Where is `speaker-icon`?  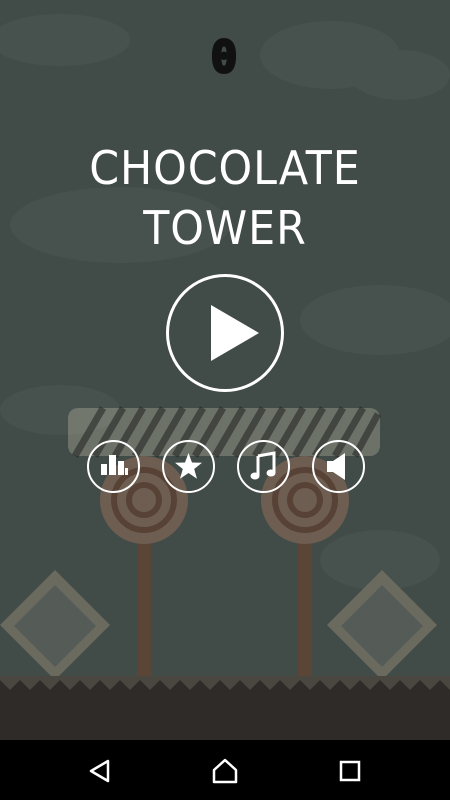 speaker-icon is located at coordinates (336, 466).